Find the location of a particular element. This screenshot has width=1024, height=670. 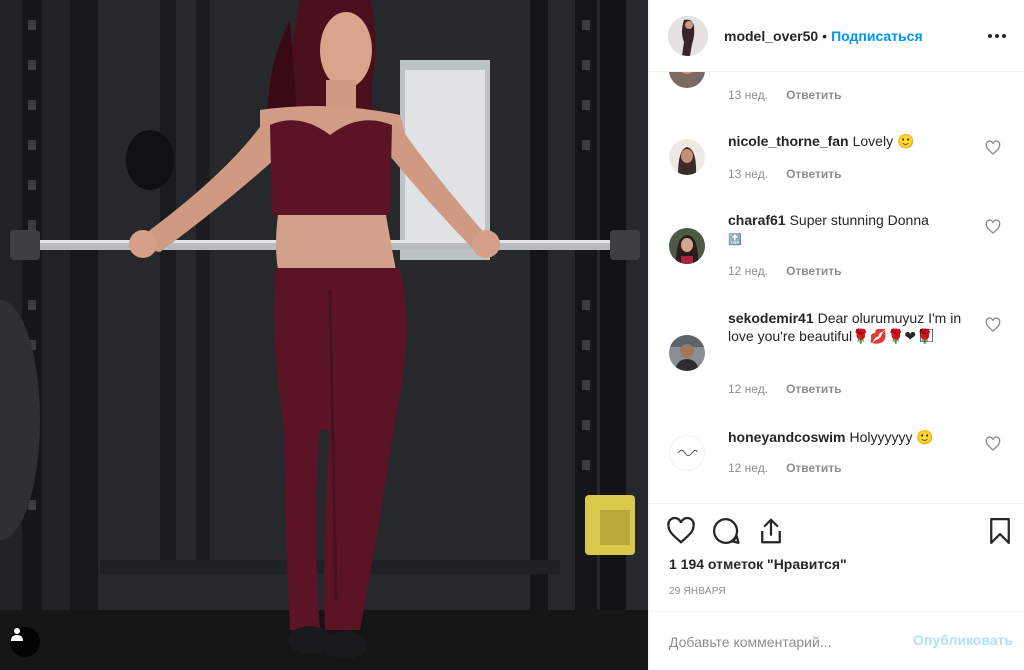

comment-body: nicole_thorne_fan Lovely 🙂 is located at coordinates (853, 141).